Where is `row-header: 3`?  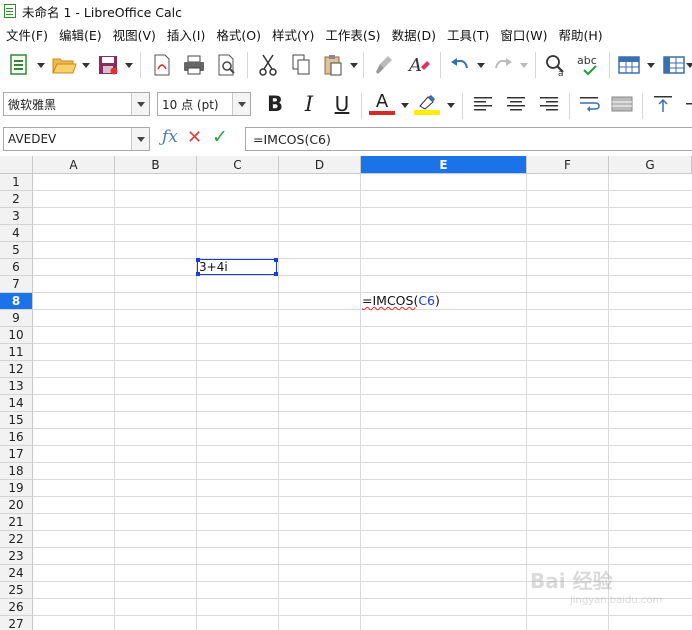 row-header: 3 is located at coordinates (16, 216).